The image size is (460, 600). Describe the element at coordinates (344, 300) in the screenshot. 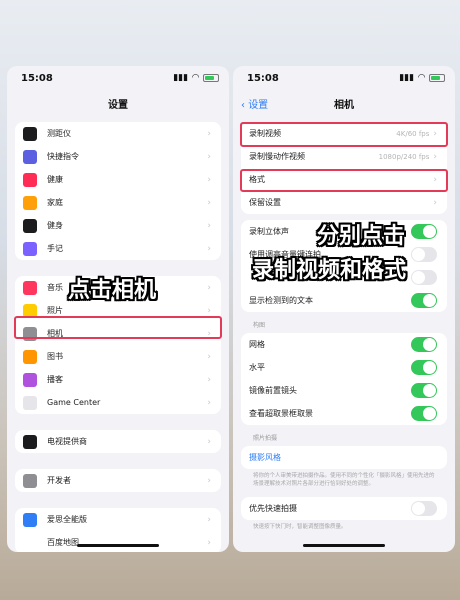

I see `camera-toggle-item: 显示检测到的文本` at that location.